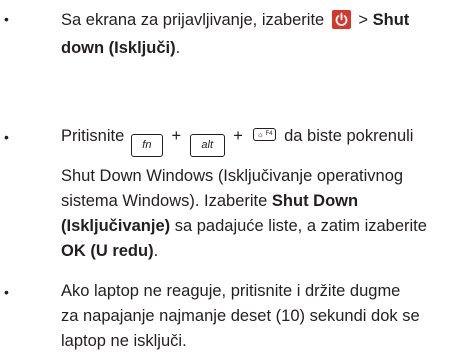  I want to click on alt-key: alt, so click(207, 145).